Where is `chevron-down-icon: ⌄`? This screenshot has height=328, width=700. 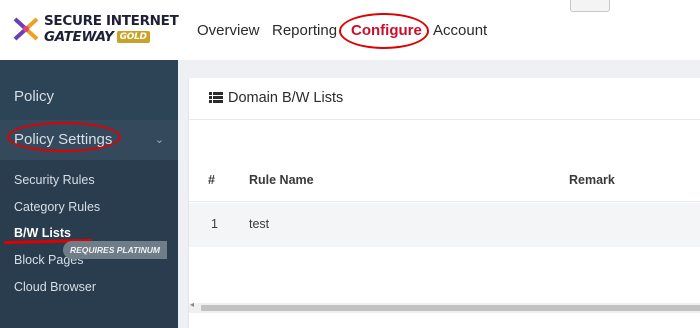 chevron-down-icon: ⌄ is located at coordinates (159, 140).